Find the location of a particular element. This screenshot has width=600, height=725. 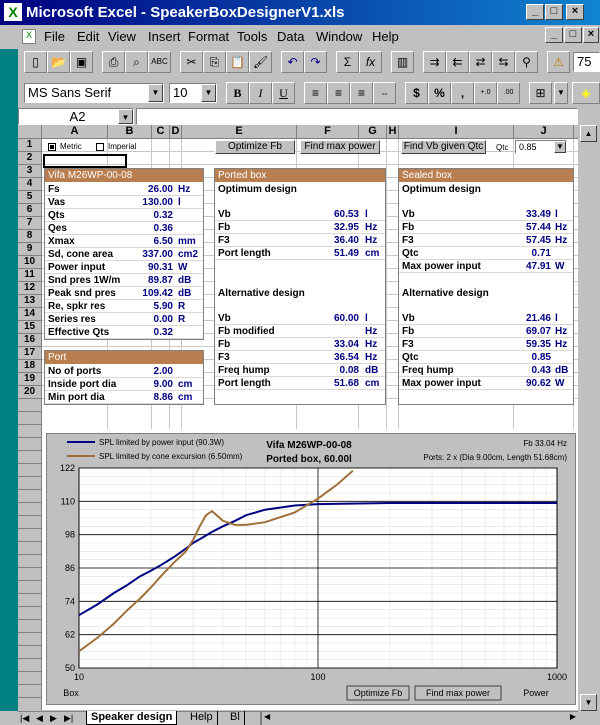

currency-icon: $ is located at coordinates (416, 93).